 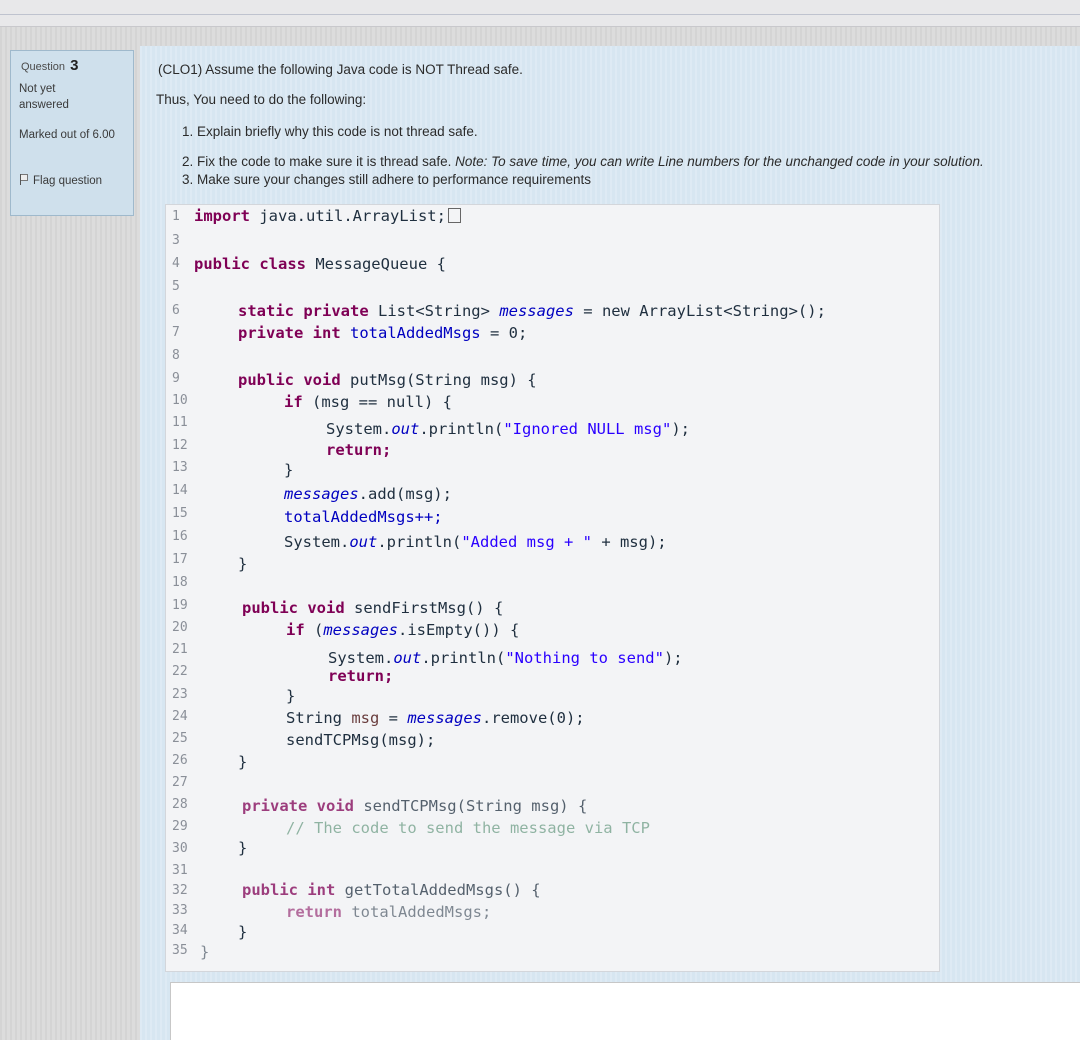 I want to click on code-line-33: return totalAddedMsgs;, so click(x=389, y=912).